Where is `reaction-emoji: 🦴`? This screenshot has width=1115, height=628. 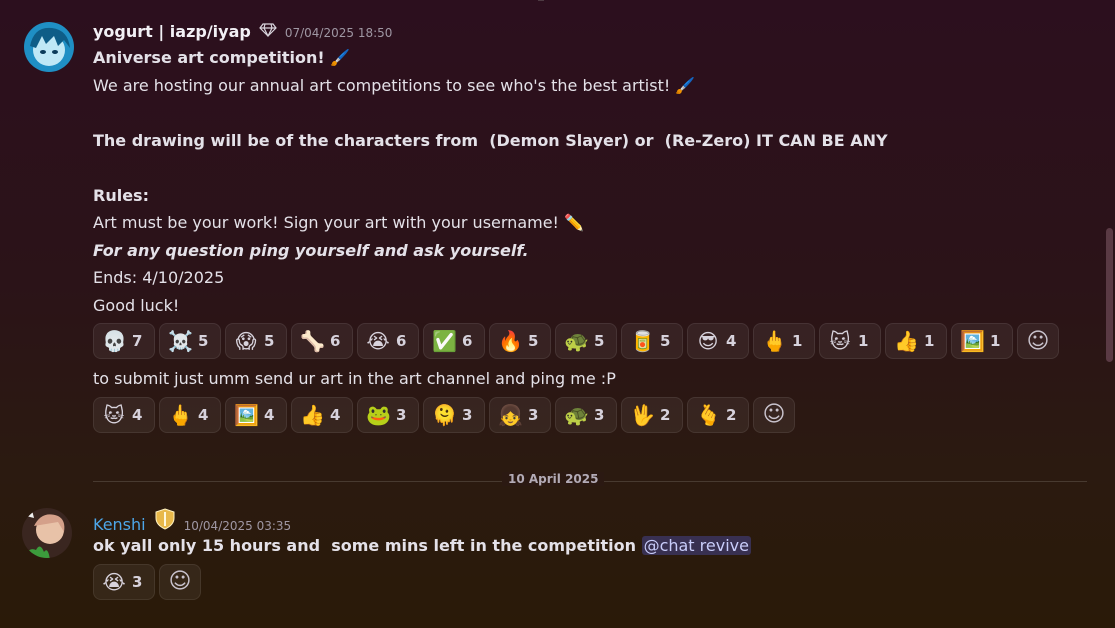 reaction-emoji: 🦴 is located at coordinates (312, 341).